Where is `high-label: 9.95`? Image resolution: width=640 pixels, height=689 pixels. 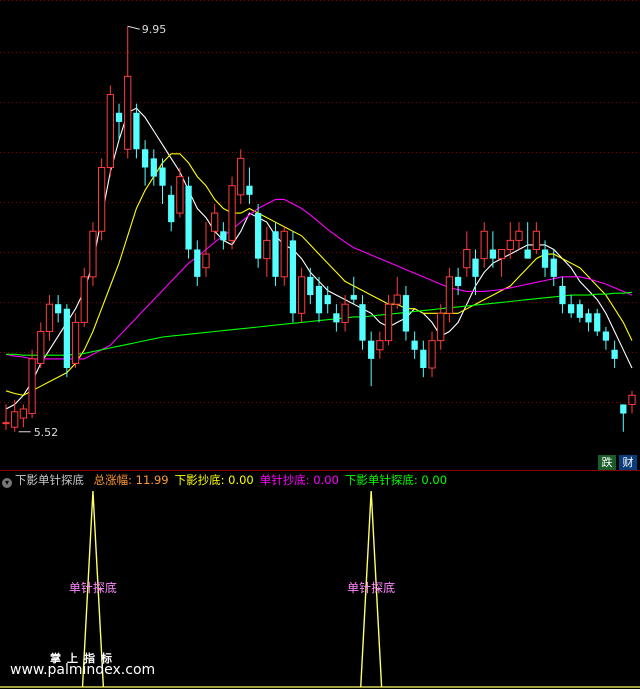 high-label: 9.95 is located at coordinates (154, 29).